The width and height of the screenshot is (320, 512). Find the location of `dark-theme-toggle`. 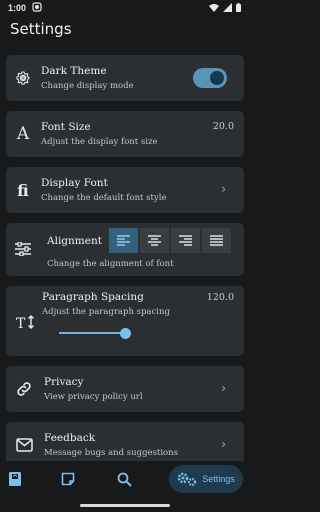

dark-theme-toggle is located at coordinates (210, 78).